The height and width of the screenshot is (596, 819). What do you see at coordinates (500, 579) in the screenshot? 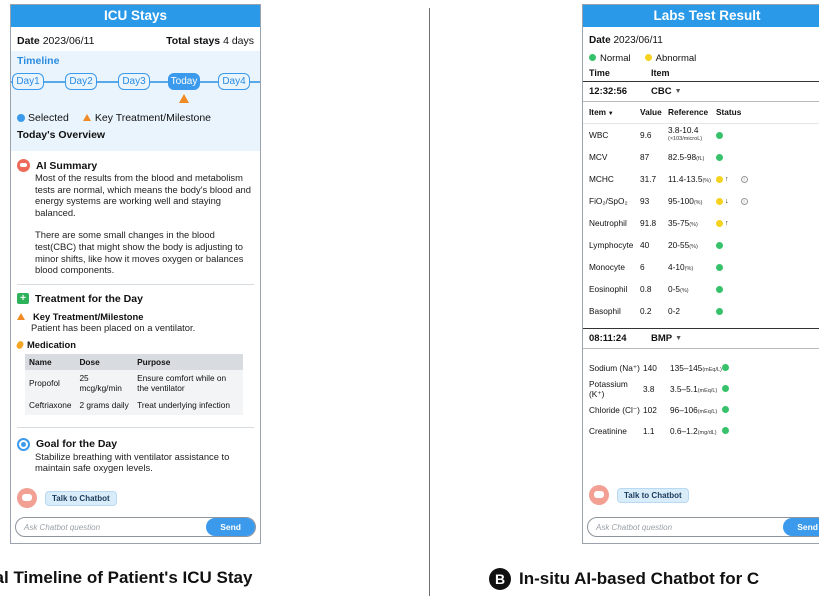
I see `caption-letter-badge: B` at bounding box center [500, 579].